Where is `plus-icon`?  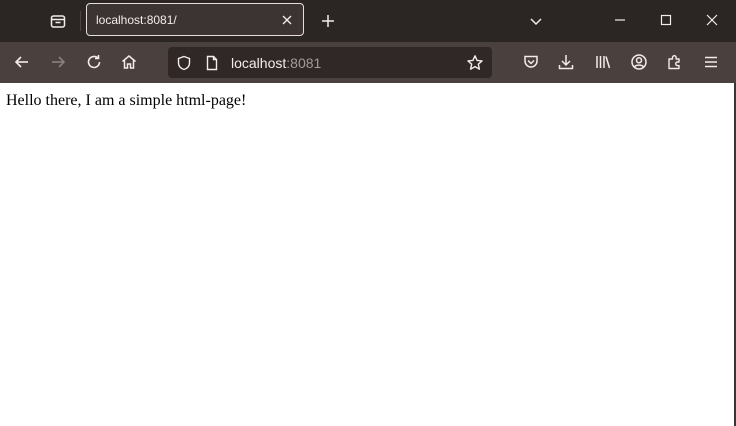 plus-icon is located at coordinates (328, 21).